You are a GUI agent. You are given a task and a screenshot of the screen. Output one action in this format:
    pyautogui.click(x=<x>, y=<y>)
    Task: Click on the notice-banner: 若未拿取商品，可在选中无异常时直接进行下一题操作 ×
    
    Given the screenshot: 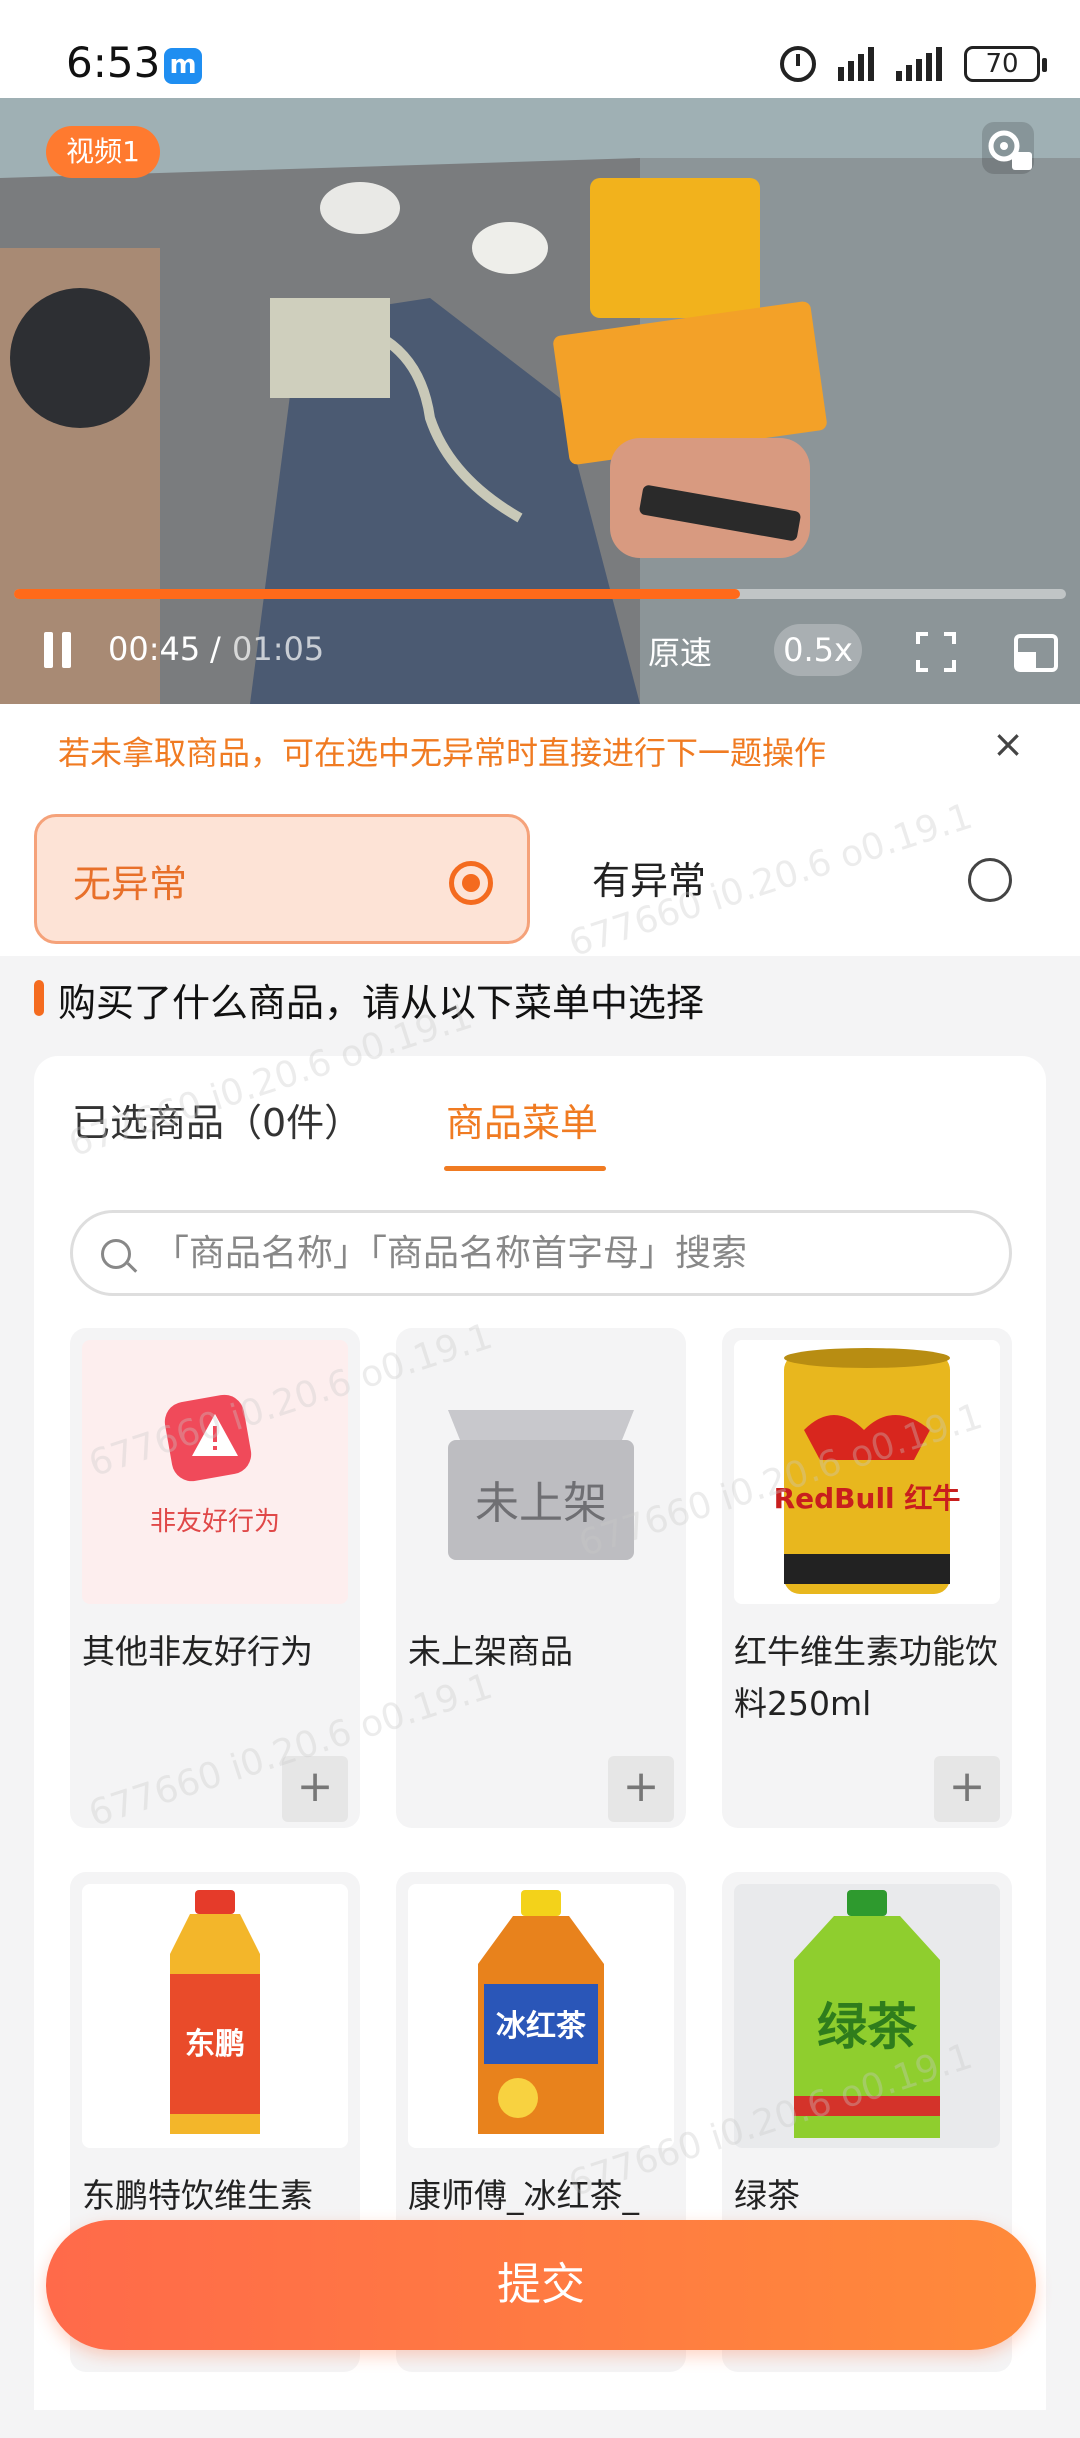 What is the action you would take?
    pyautogui.click(x=540, y=747)
    